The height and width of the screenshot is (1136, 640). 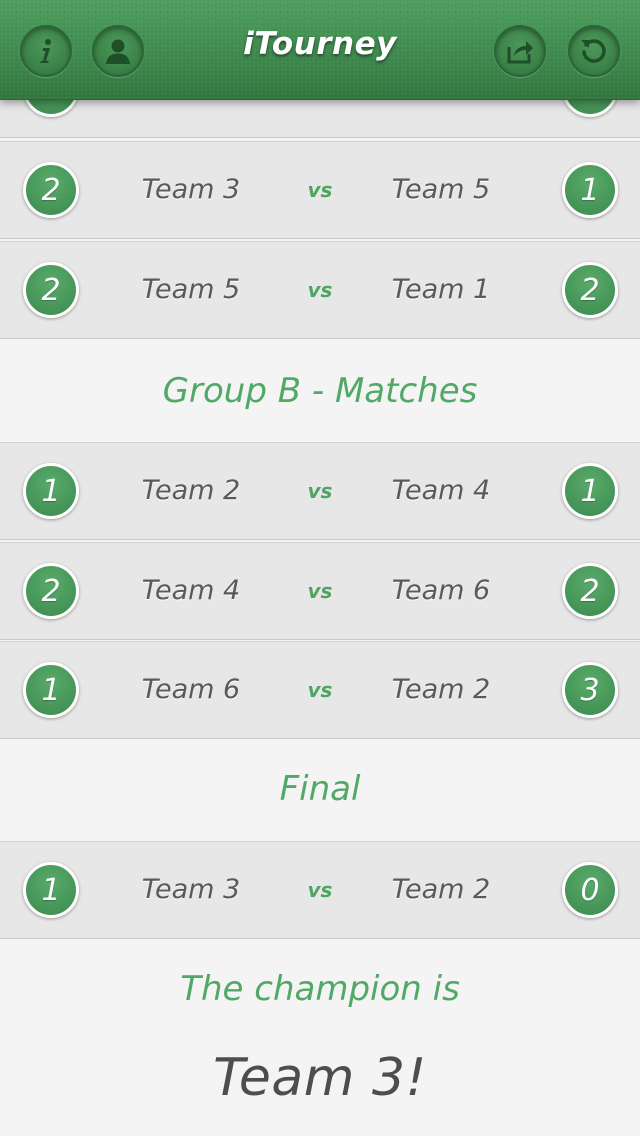 I want to click on away-team-name: Team 6, so click(x=441, y=590).